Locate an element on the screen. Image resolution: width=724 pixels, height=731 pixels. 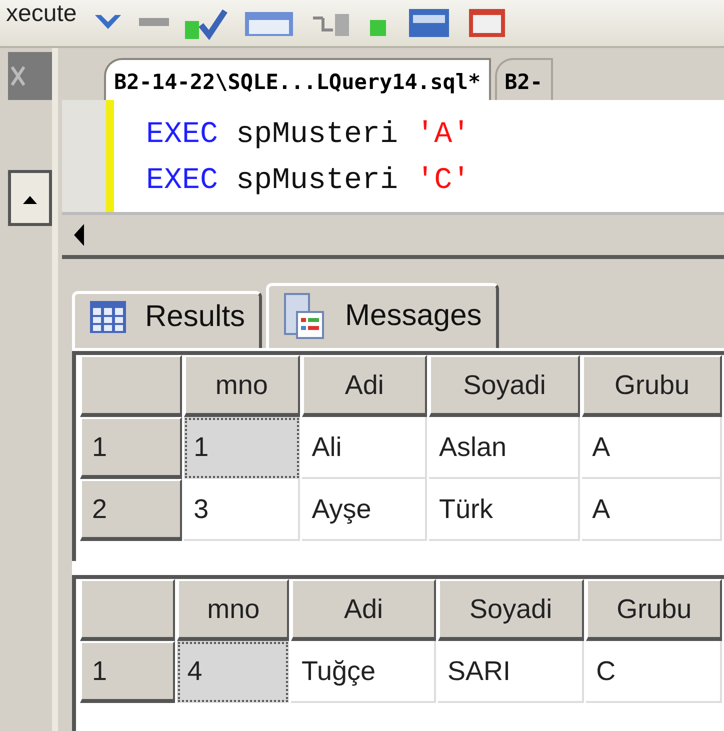
table-cell: C is located at coordinates (654, 672).